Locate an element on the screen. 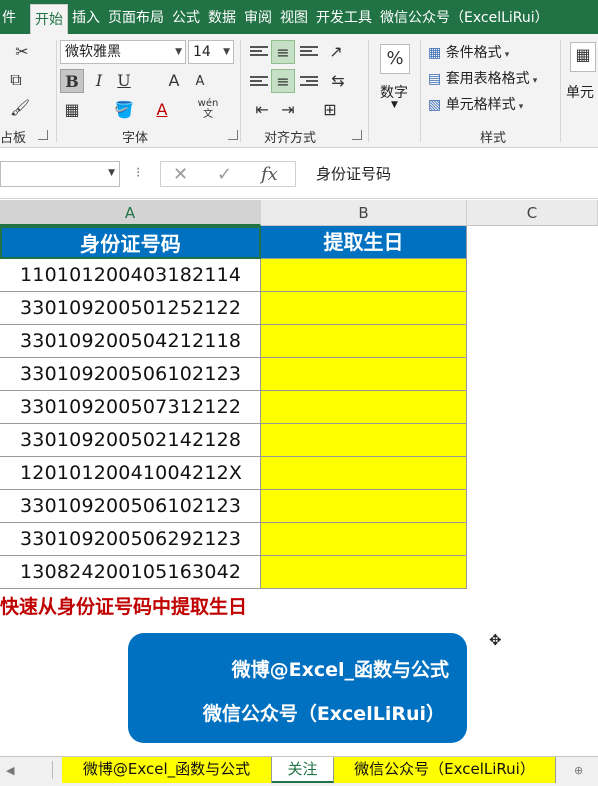 This screenshot has height=786, width=598. tab-home: 开始 is located at coordinates (49, 19).